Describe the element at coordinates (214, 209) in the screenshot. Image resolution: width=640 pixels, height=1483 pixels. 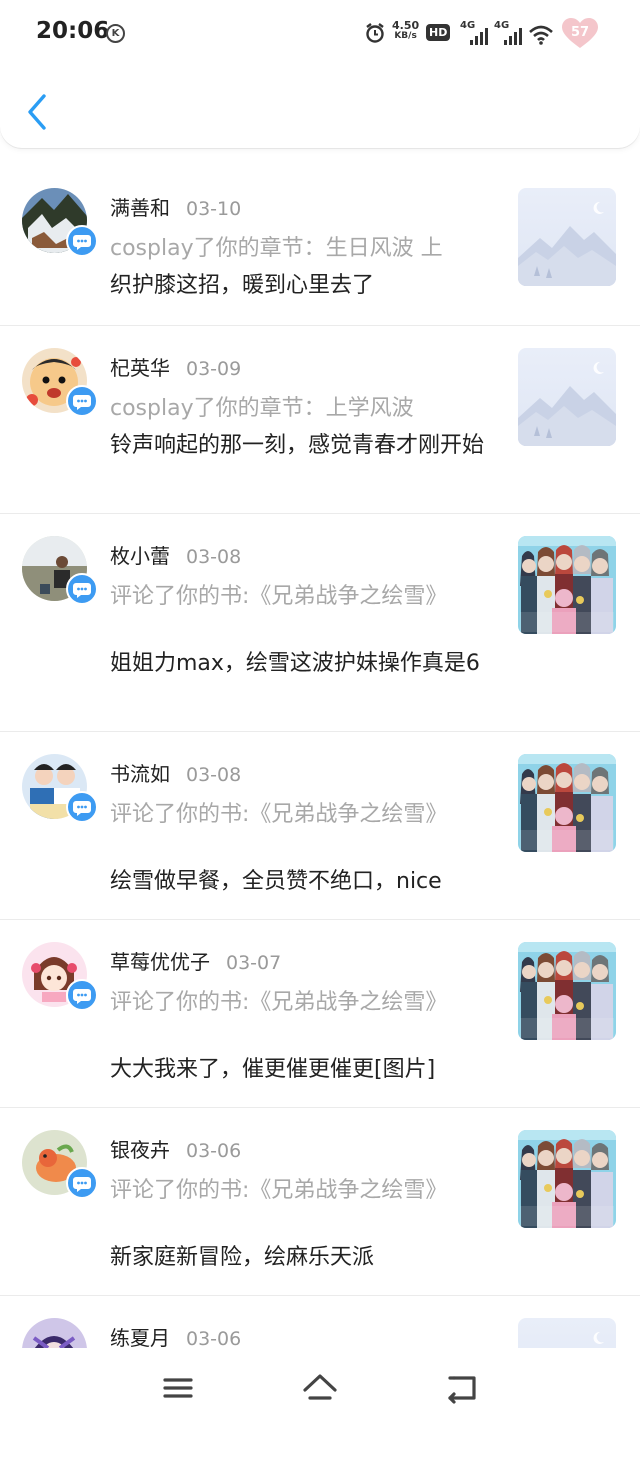
I see `notification-date: 03-10` at that location.